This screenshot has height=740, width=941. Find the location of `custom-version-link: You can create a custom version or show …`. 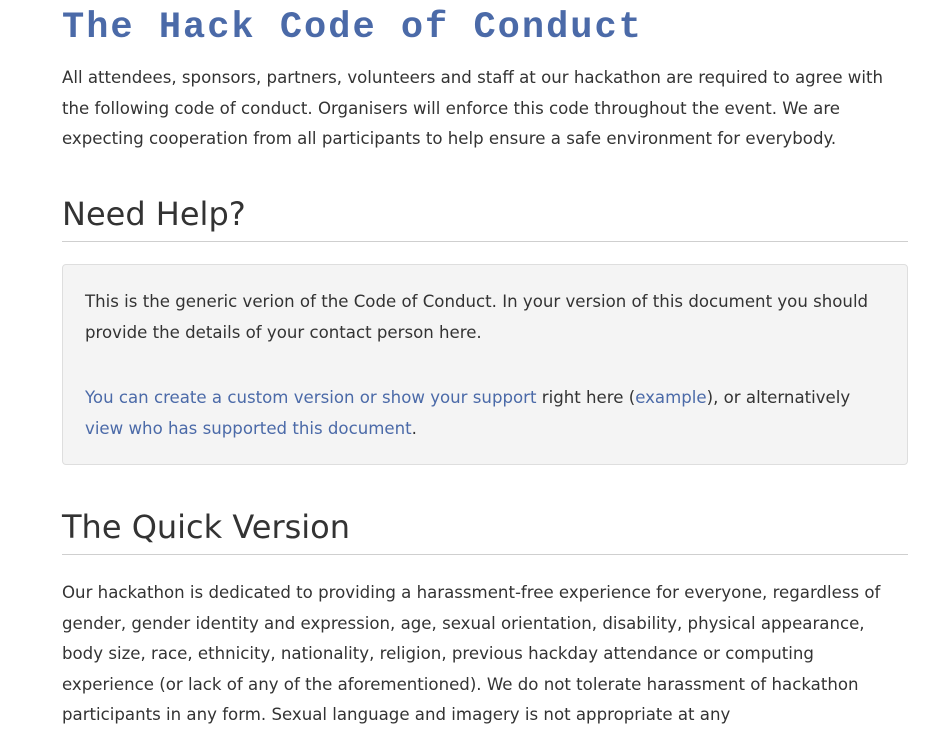

custom-version-link: You can create a custom version or show … is located at coordinates (311, 397).